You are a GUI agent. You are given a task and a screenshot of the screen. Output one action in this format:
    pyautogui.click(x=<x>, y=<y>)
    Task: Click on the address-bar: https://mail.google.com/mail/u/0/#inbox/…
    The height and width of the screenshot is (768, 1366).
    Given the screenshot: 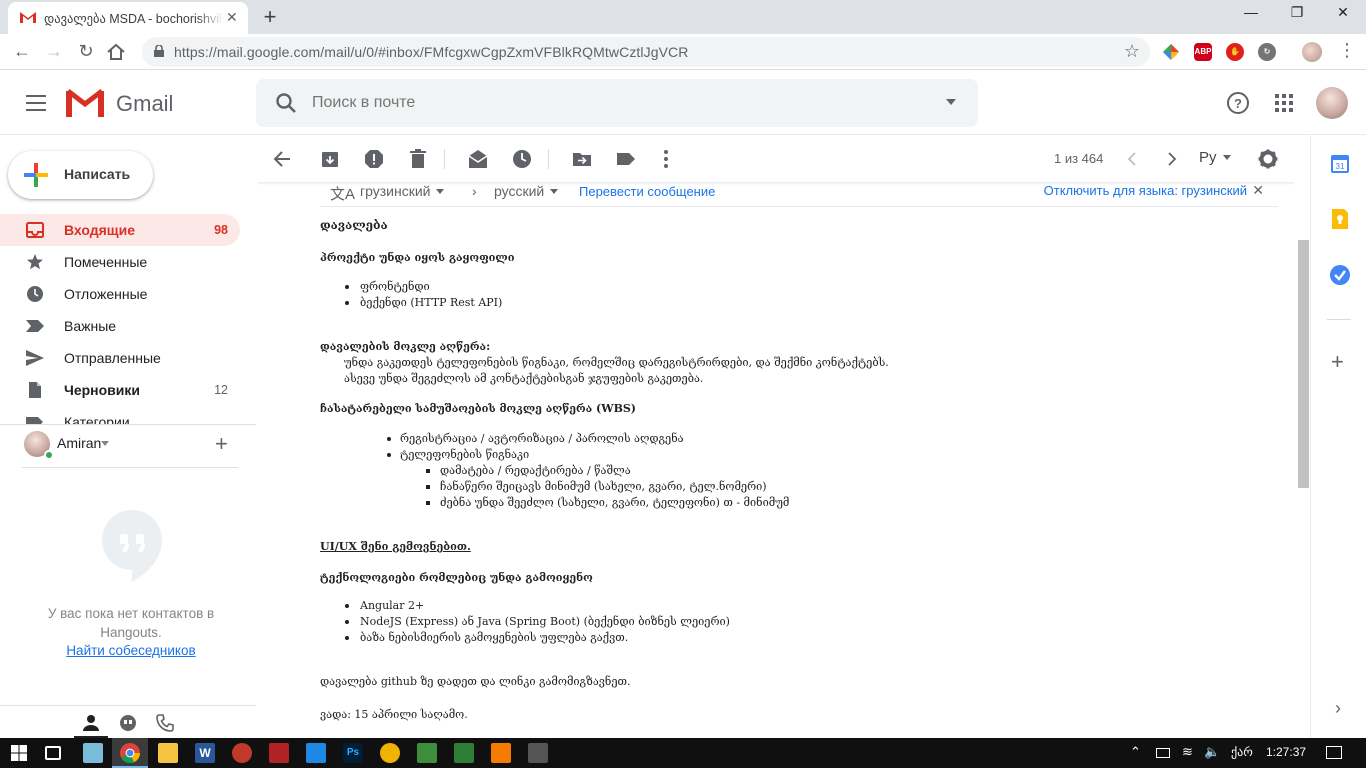 What is the action you would take?
    pyautogui.click(x=646, y=52)
    